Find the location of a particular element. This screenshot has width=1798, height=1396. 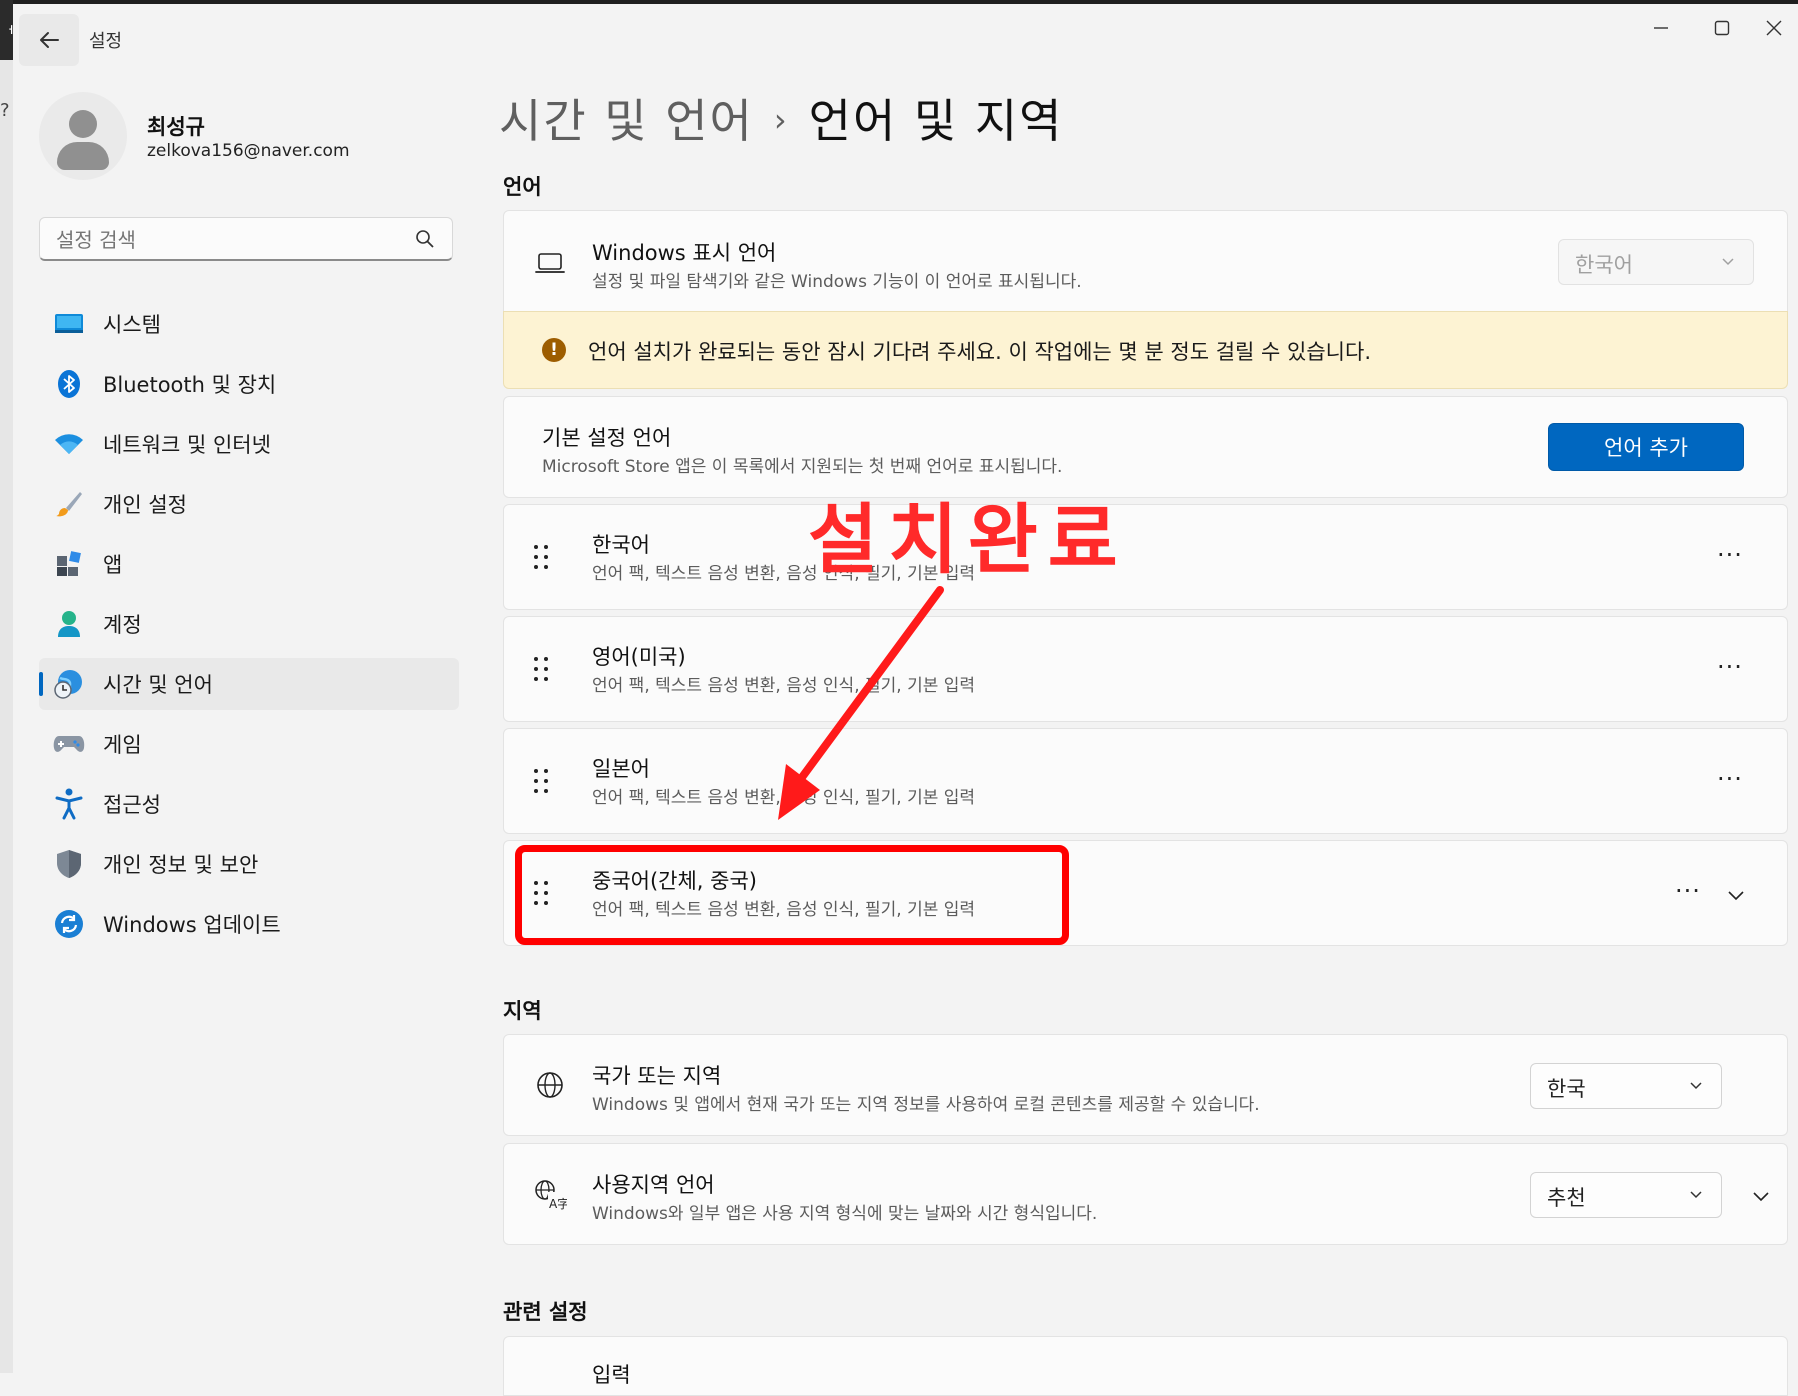

country-region-value: 한국 is located at coordinates (1566, 1089).